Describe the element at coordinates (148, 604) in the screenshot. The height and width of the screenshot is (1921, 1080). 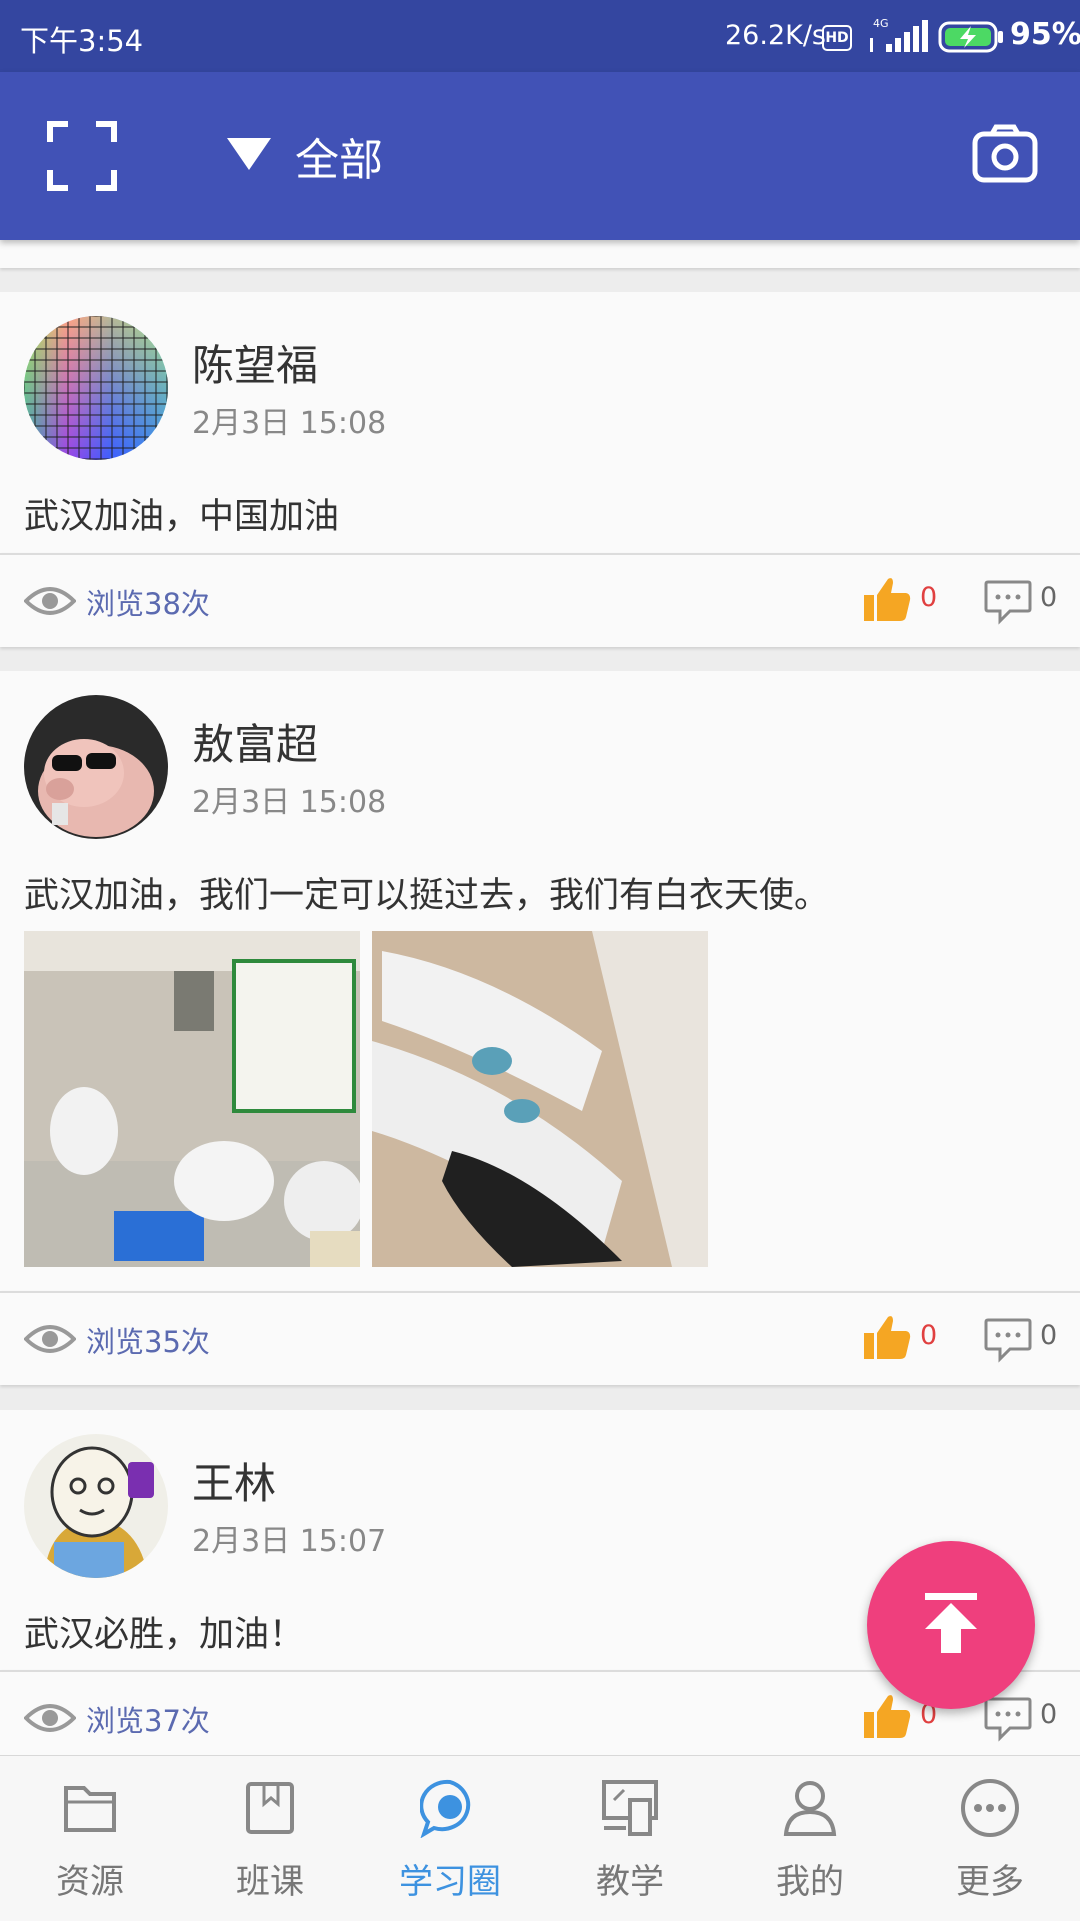
I see `view-count: 浏览38次` at that location.